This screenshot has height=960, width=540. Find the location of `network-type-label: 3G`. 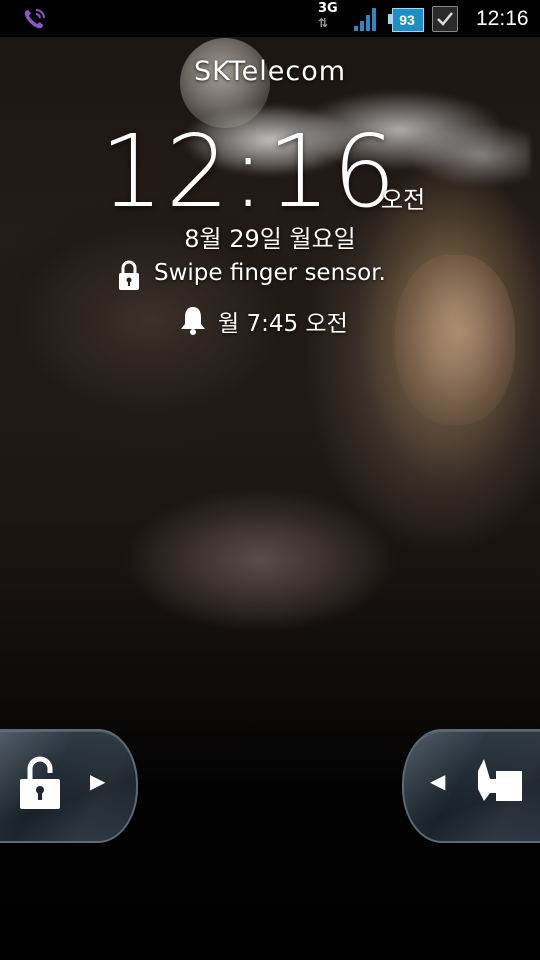

network-type-label: 3G is located at coordinates (328, 8).